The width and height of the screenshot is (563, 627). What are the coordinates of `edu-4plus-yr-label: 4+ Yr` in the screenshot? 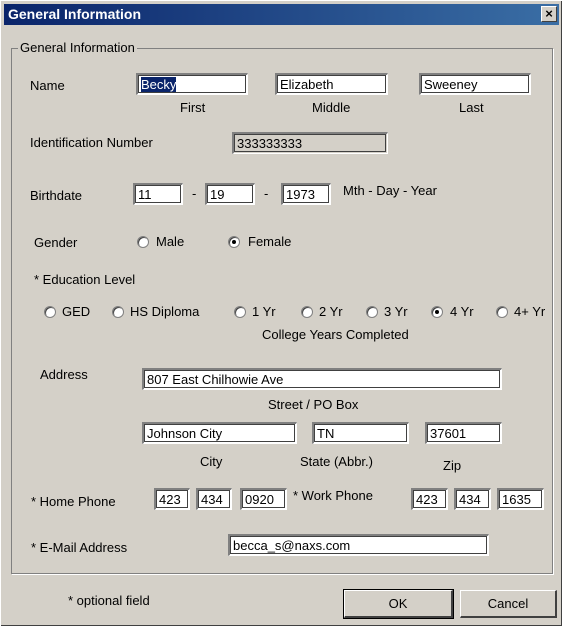 It's located at (529, 311).